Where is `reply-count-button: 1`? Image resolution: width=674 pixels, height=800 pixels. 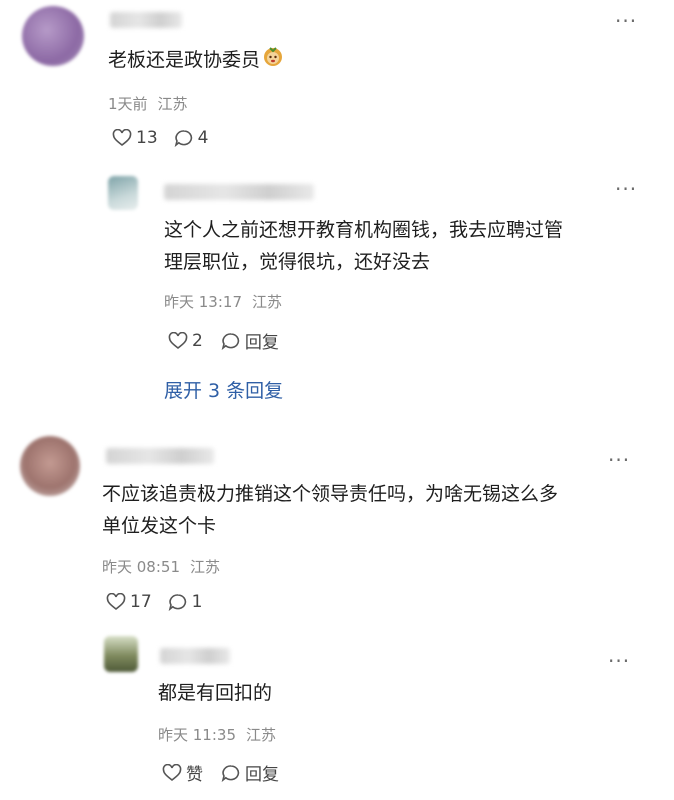 reply-count-button: 1 is located at coordinates (185, 602).